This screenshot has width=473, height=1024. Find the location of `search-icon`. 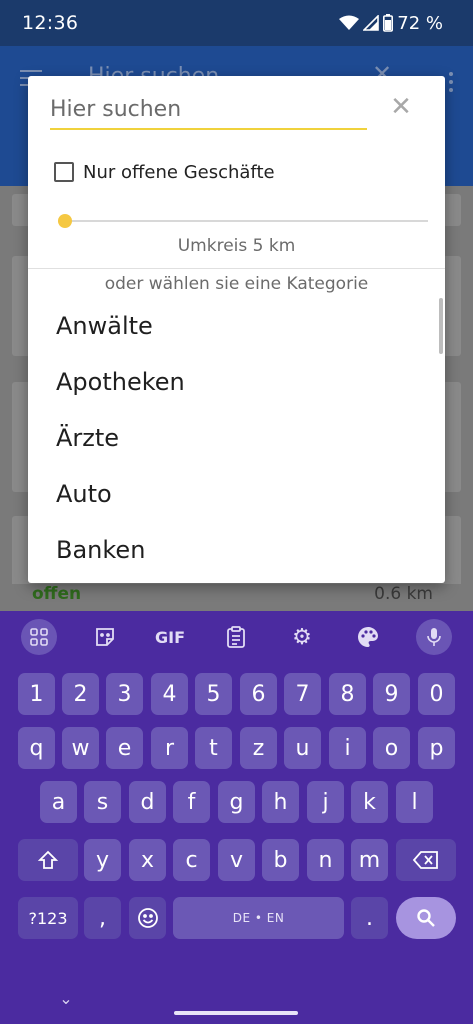

search-icon is located at coordinates (426, 918).